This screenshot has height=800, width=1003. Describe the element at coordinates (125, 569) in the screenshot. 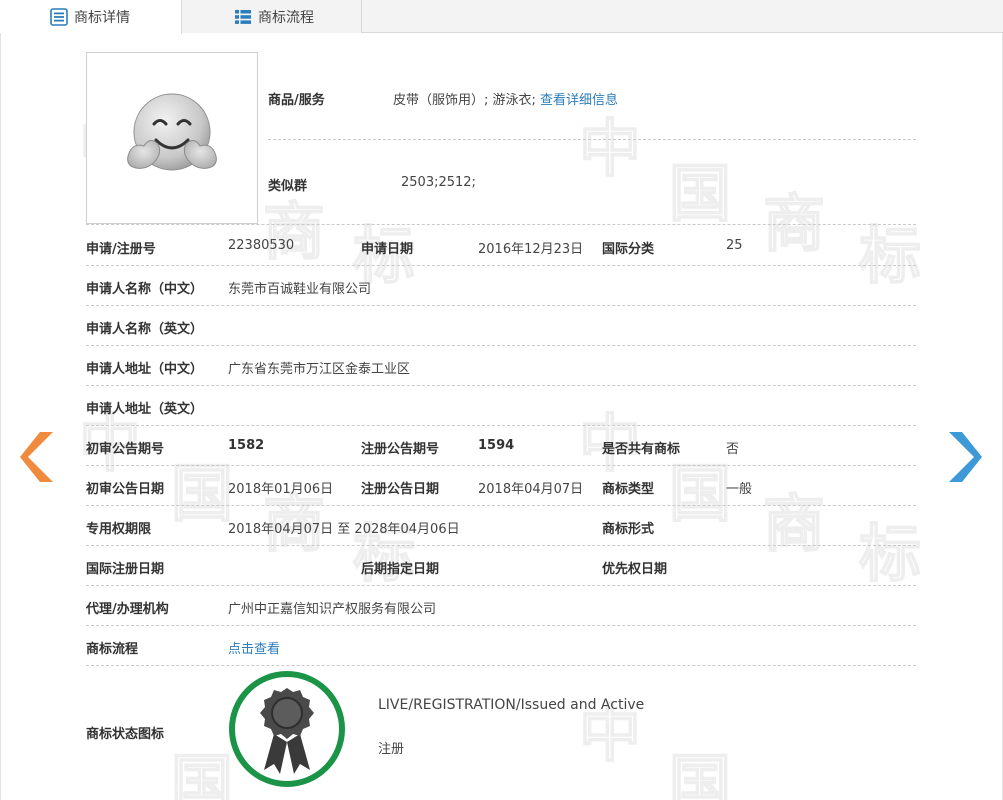

I see `intl-reg-date-label: 国际注册日期` at that location.